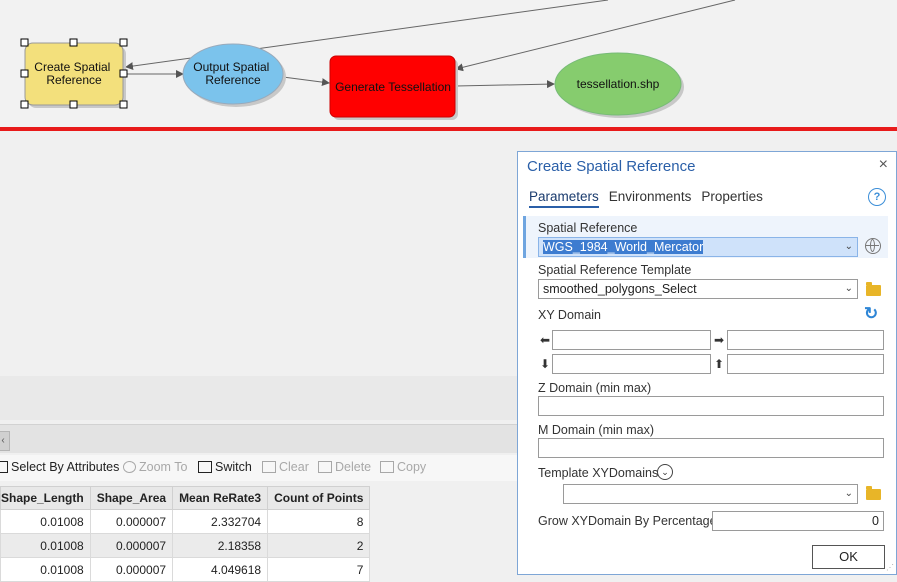  Describe the element at coordinates (623, 247) in the screenshot. I see `spatial-reference-value: WGS_1984_World_Mercator` at that location.